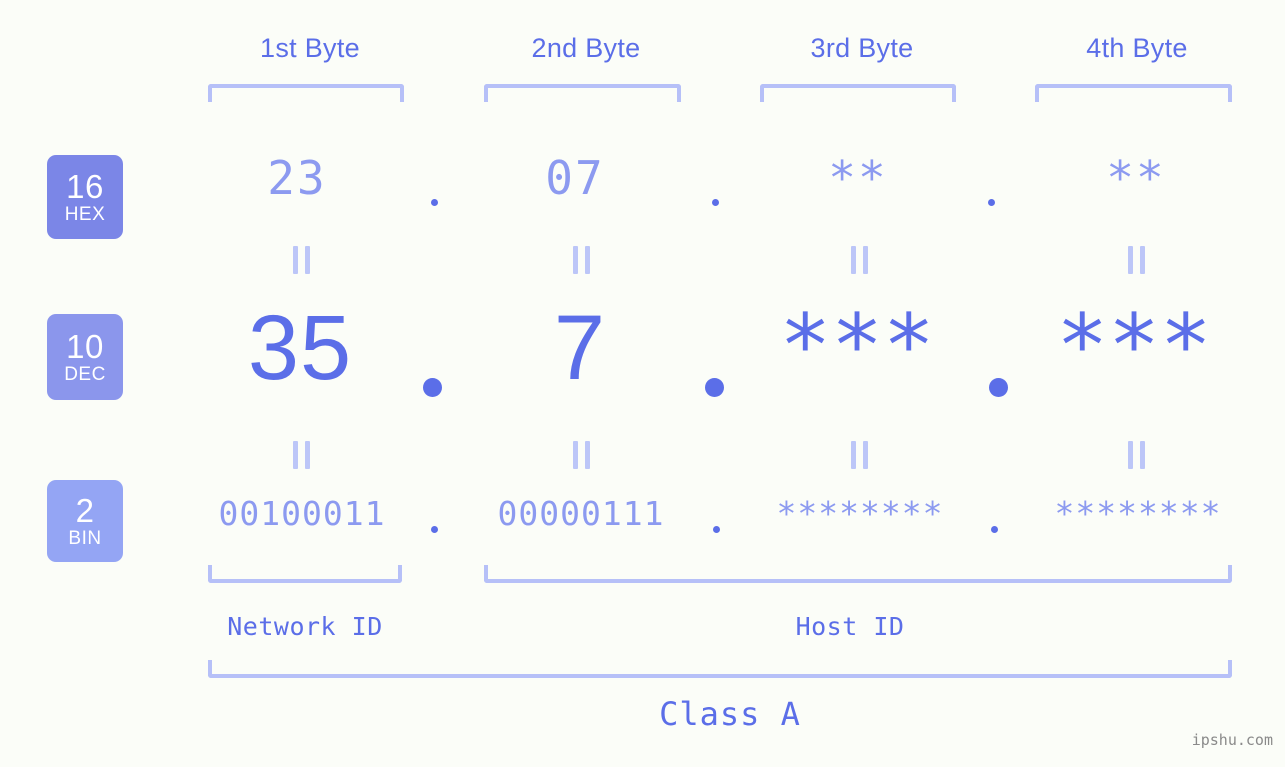 This screenshot has width=1285, height=767. What do you see at coordinates (850, 626) in the screenshot?
I see `host-id-label: Host ID` at bounding box center [850, 626].